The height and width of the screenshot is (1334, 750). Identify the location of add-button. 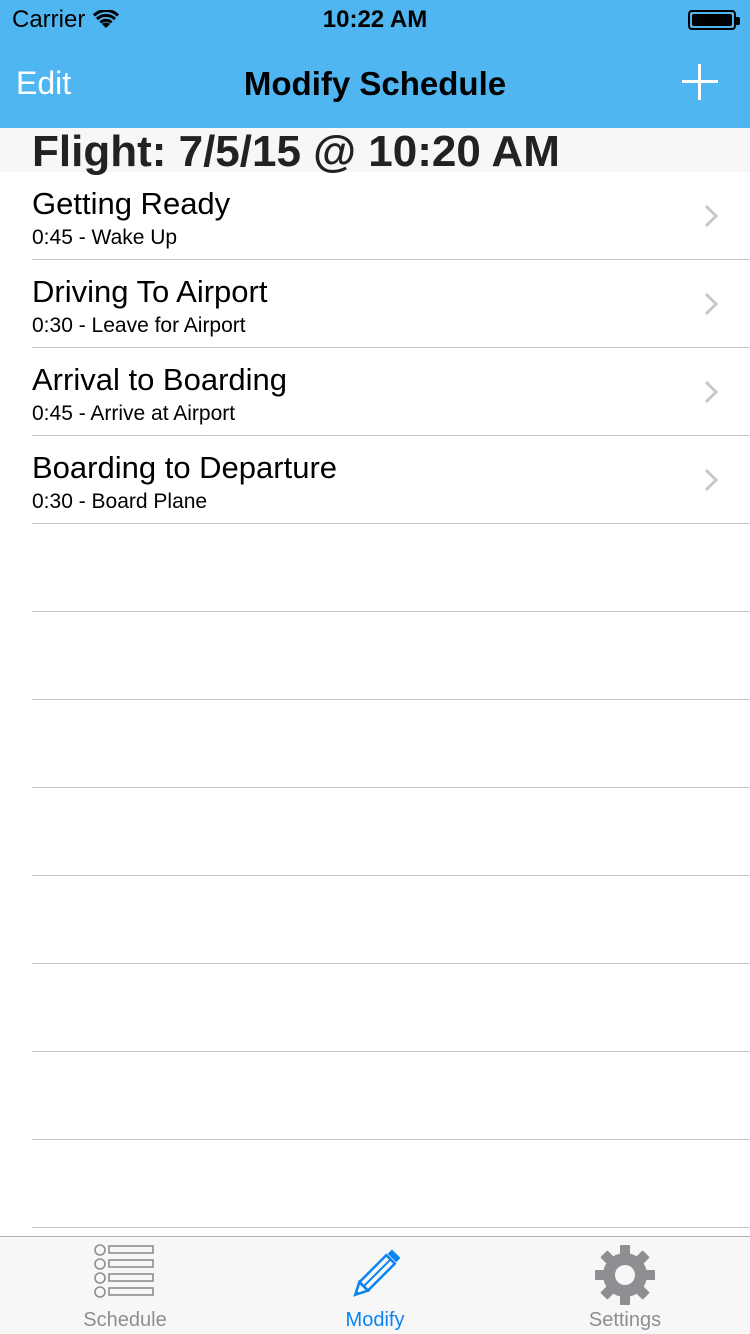
(700, 82).